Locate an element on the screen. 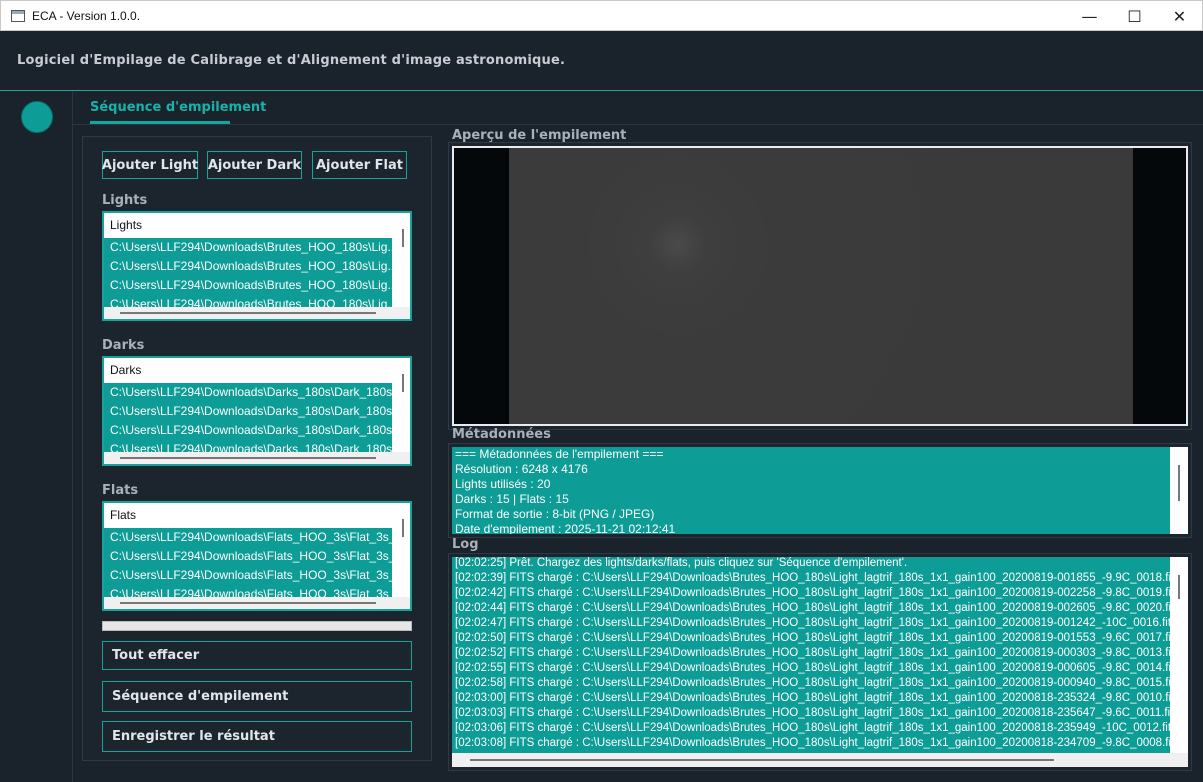  close-icon: ✕ is located at coordinates (1179, 16).